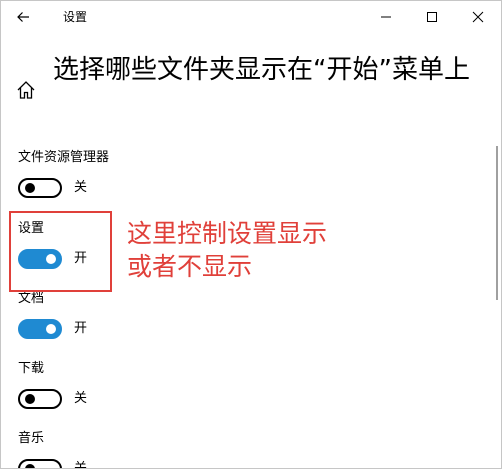 The image size is (502, 469). I want to click on minimize-button, so click(386, 17).